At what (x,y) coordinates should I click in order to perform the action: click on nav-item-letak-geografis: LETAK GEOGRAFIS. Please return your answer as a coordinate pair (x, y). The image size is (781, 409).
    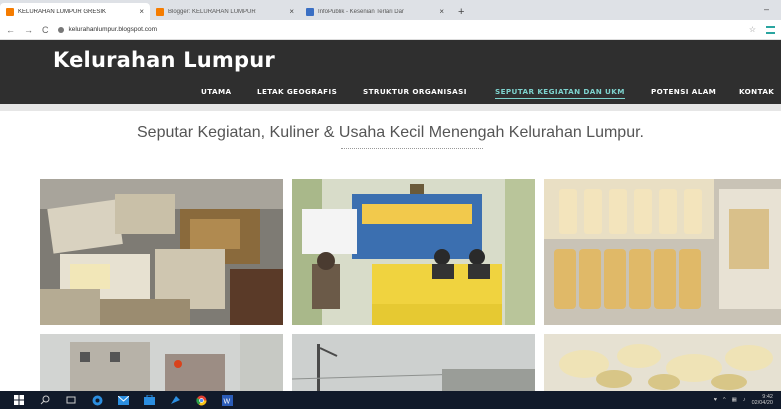
    Looking at the image, I should click on (297, 91).